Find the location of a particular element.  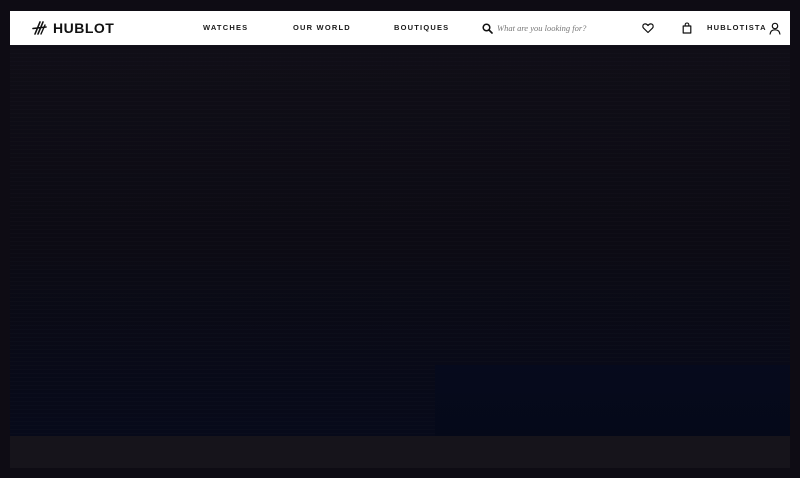

hero-shadow-band is located at coordinates (612, 400).